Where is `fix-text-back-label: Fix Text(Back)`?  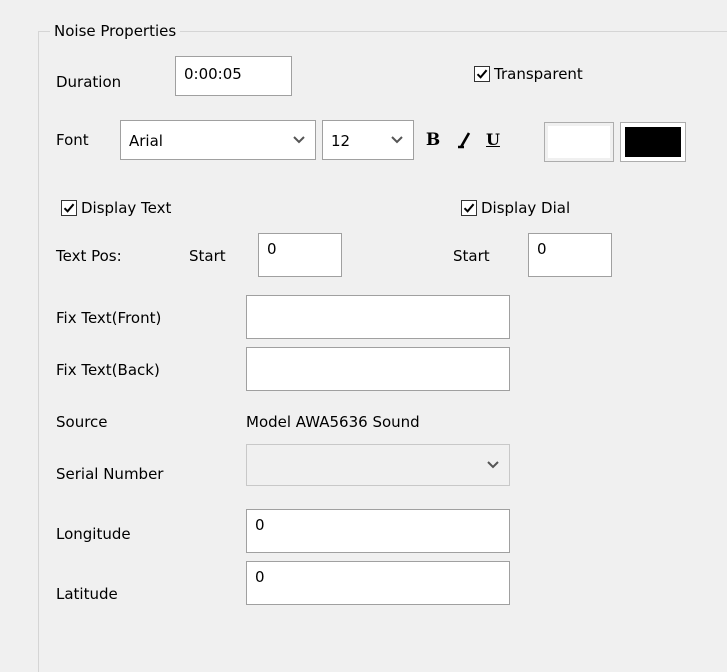
fix-text-back-label: Fix Text(Back) is located at coordinates (108, 370).